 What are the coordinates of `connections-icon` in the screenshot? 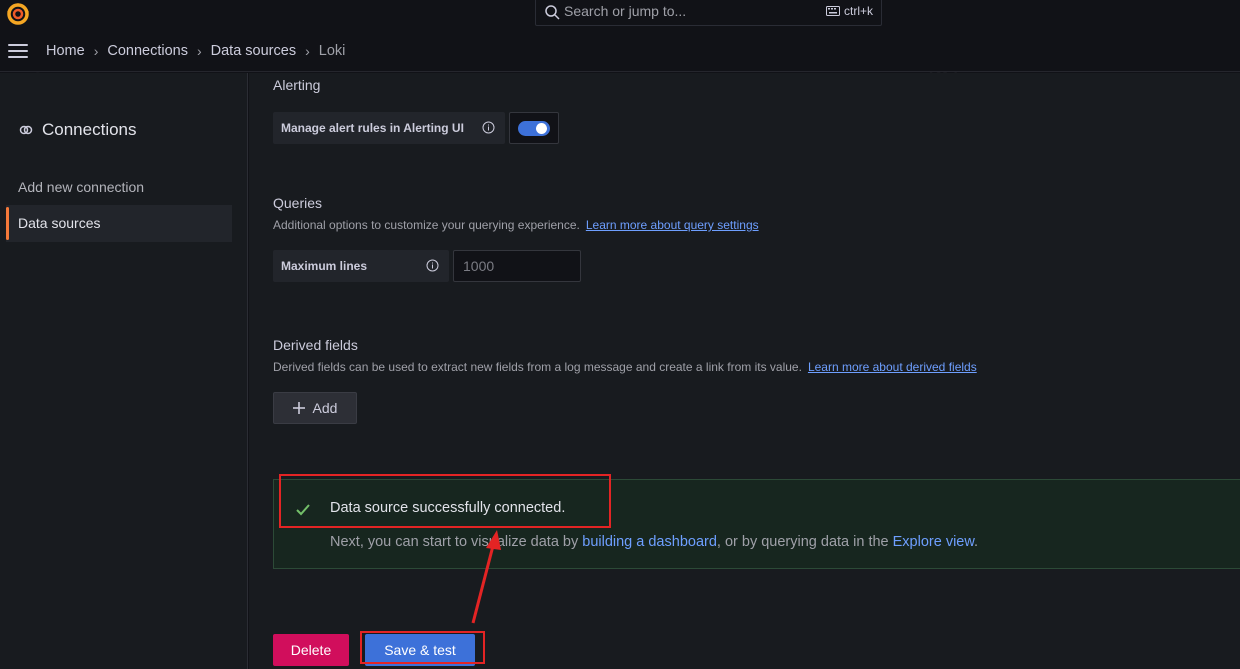 It's located at (26, 130).